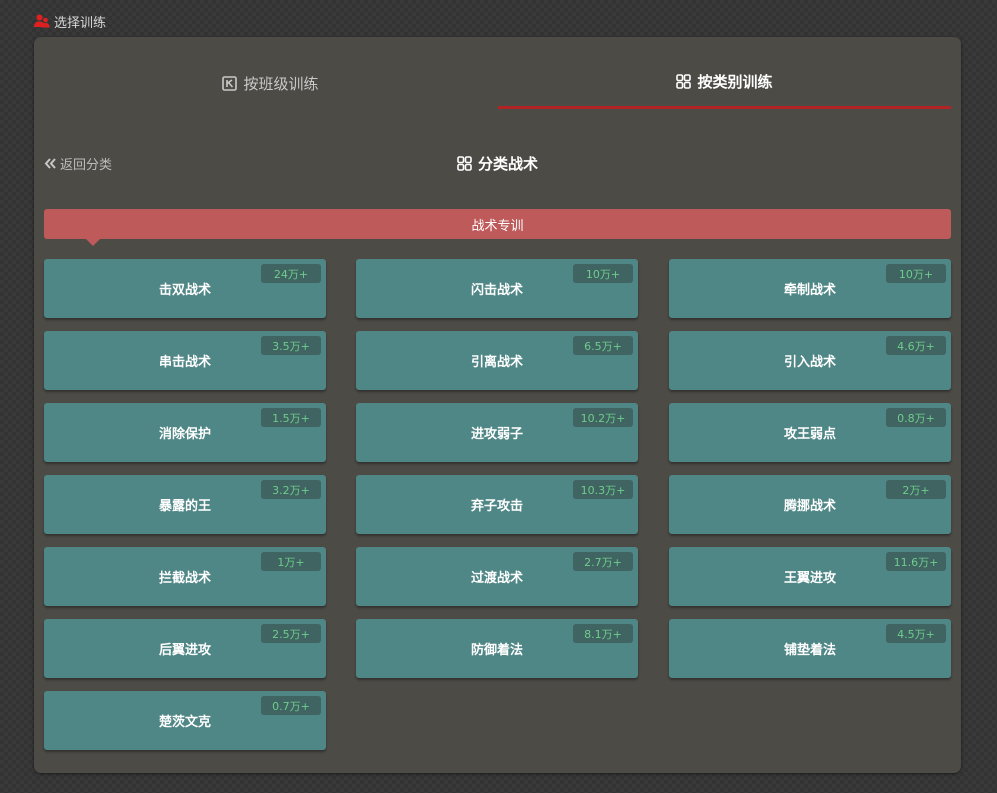  Describe the element at coordinates (810, 360) in the screenshot. I see `tactic-card: 引入战术 4.6万+` at that location.